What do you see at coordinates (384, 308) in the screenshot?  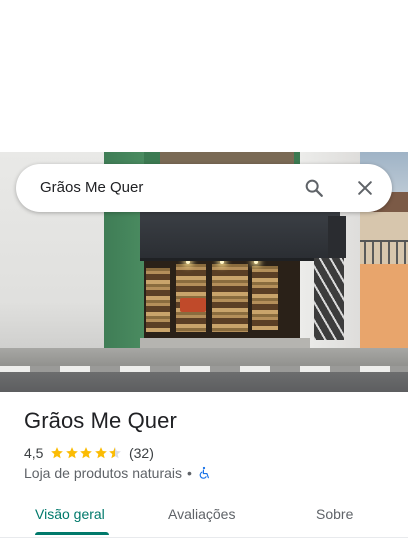 I see `photo-orange-wall` at bounding box center [384, 308].